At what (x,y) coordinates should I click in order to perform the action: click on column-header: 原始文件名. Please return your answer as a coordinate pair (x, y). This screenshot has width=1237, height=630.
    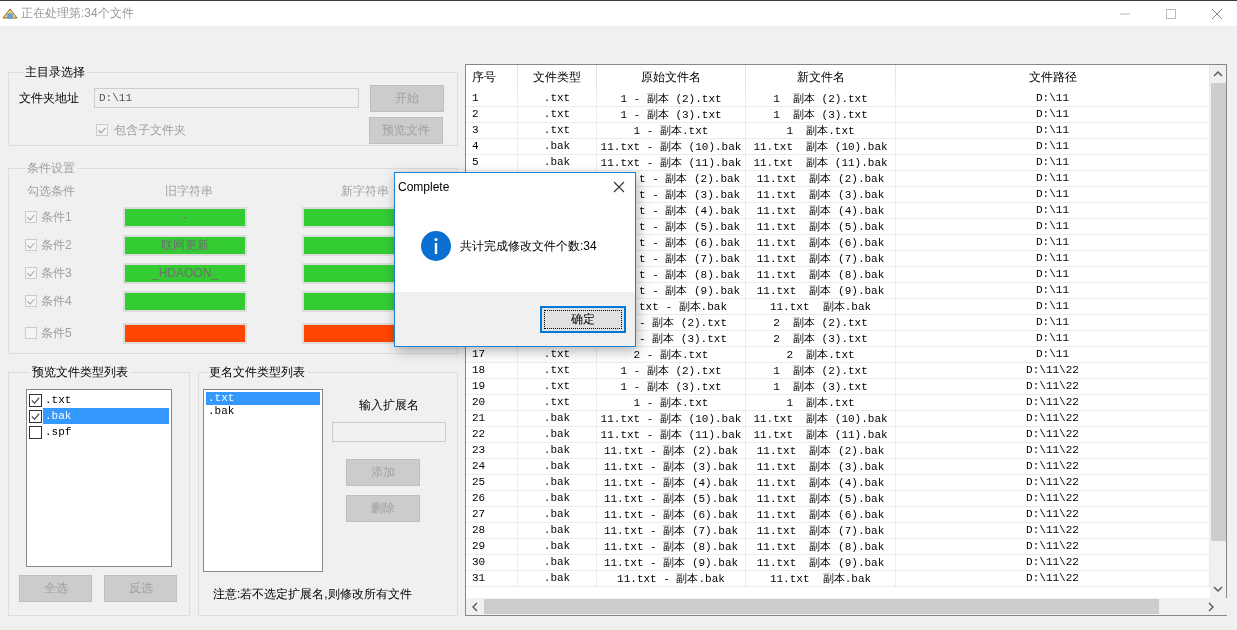
    Looking at the image, I should click on (671, 78).